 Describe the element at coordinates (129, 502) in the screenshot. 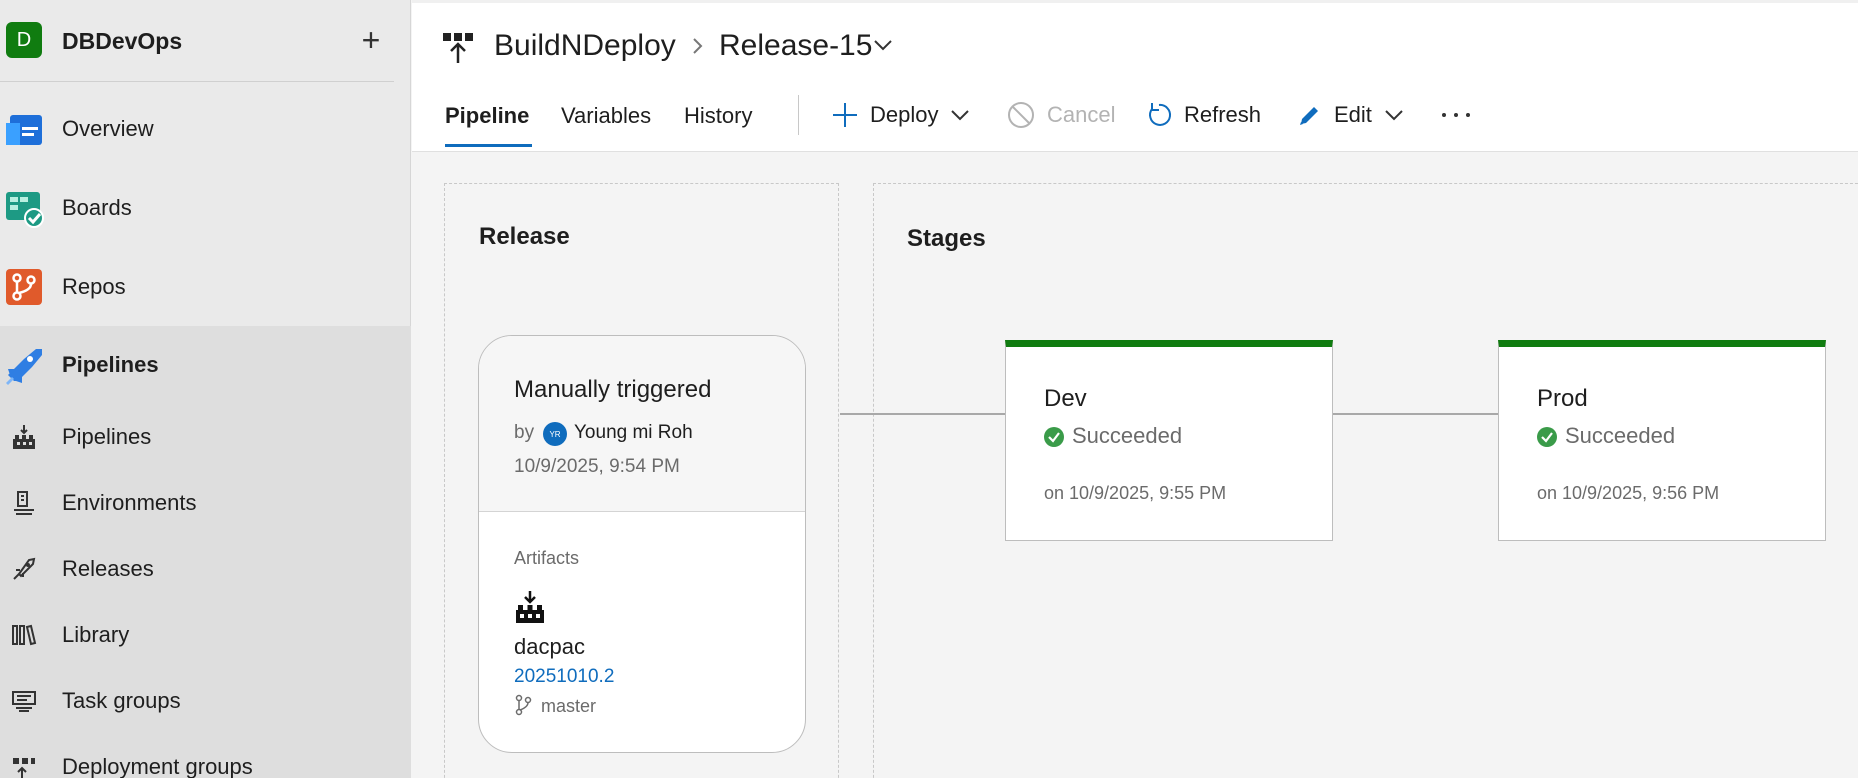

I see `sidebar-item-label: Environments` at that location.